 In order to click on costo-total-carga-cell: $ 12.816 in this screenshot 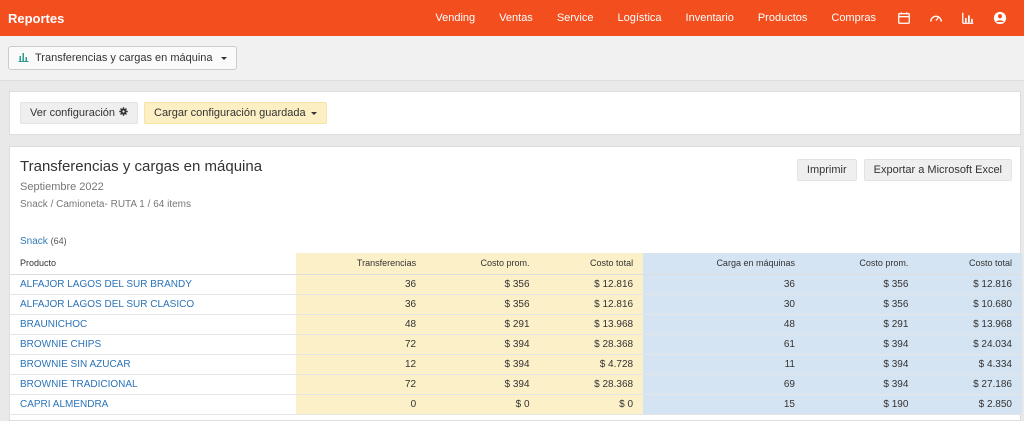, I will do `click(970, 284)`.